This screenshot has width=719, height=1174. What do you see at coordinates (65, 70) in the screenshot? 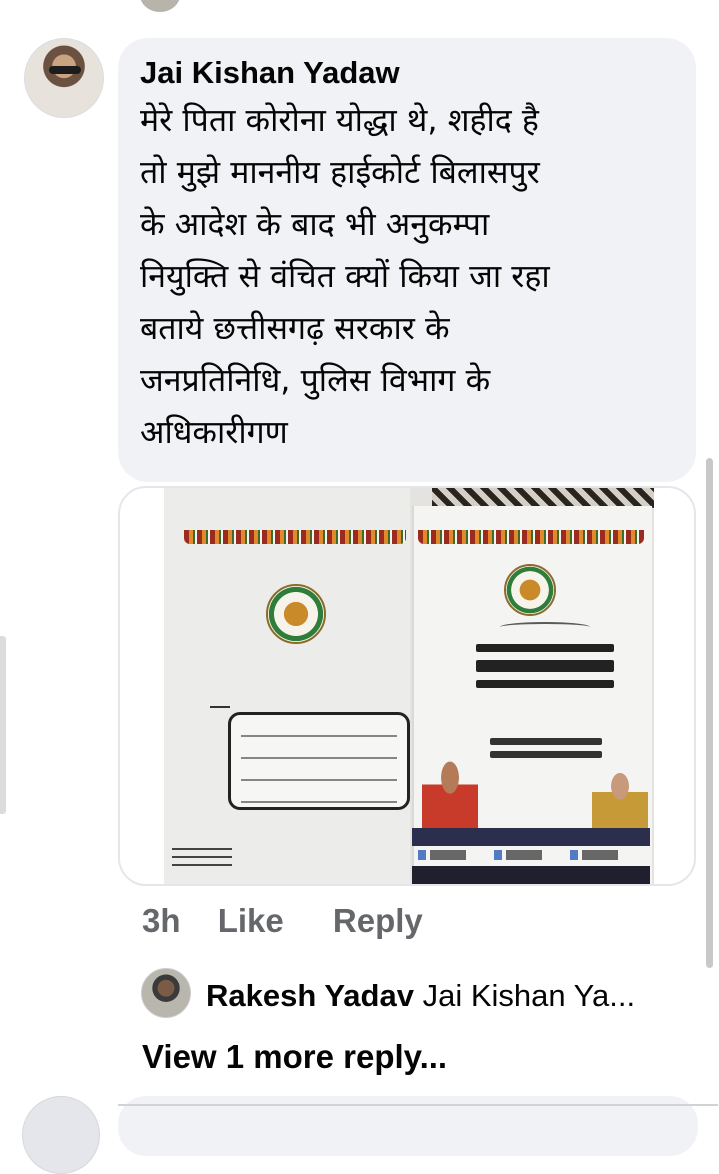
I see `sunglasses-shape` at bounding box center [65, 70].